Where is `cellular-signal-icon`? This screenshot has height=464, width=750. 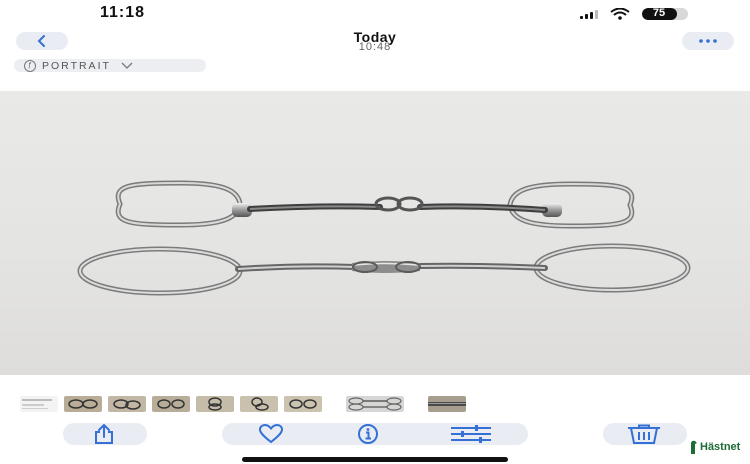
cellular-signal-icon is located at coordinates (589, 14).